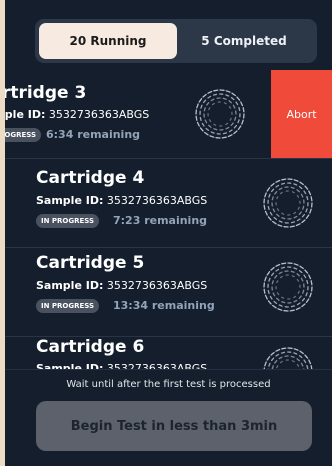 Image resolution: width=332 pixels, height=466 pixels. I want to click on cartridge-title: Cartridge 3, so click(46, 93).